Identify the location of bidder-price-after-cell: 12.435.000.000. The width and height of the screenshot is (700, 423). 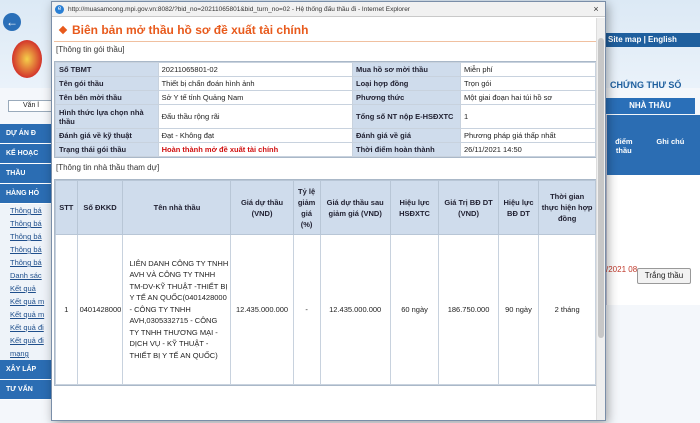
(355, 309).